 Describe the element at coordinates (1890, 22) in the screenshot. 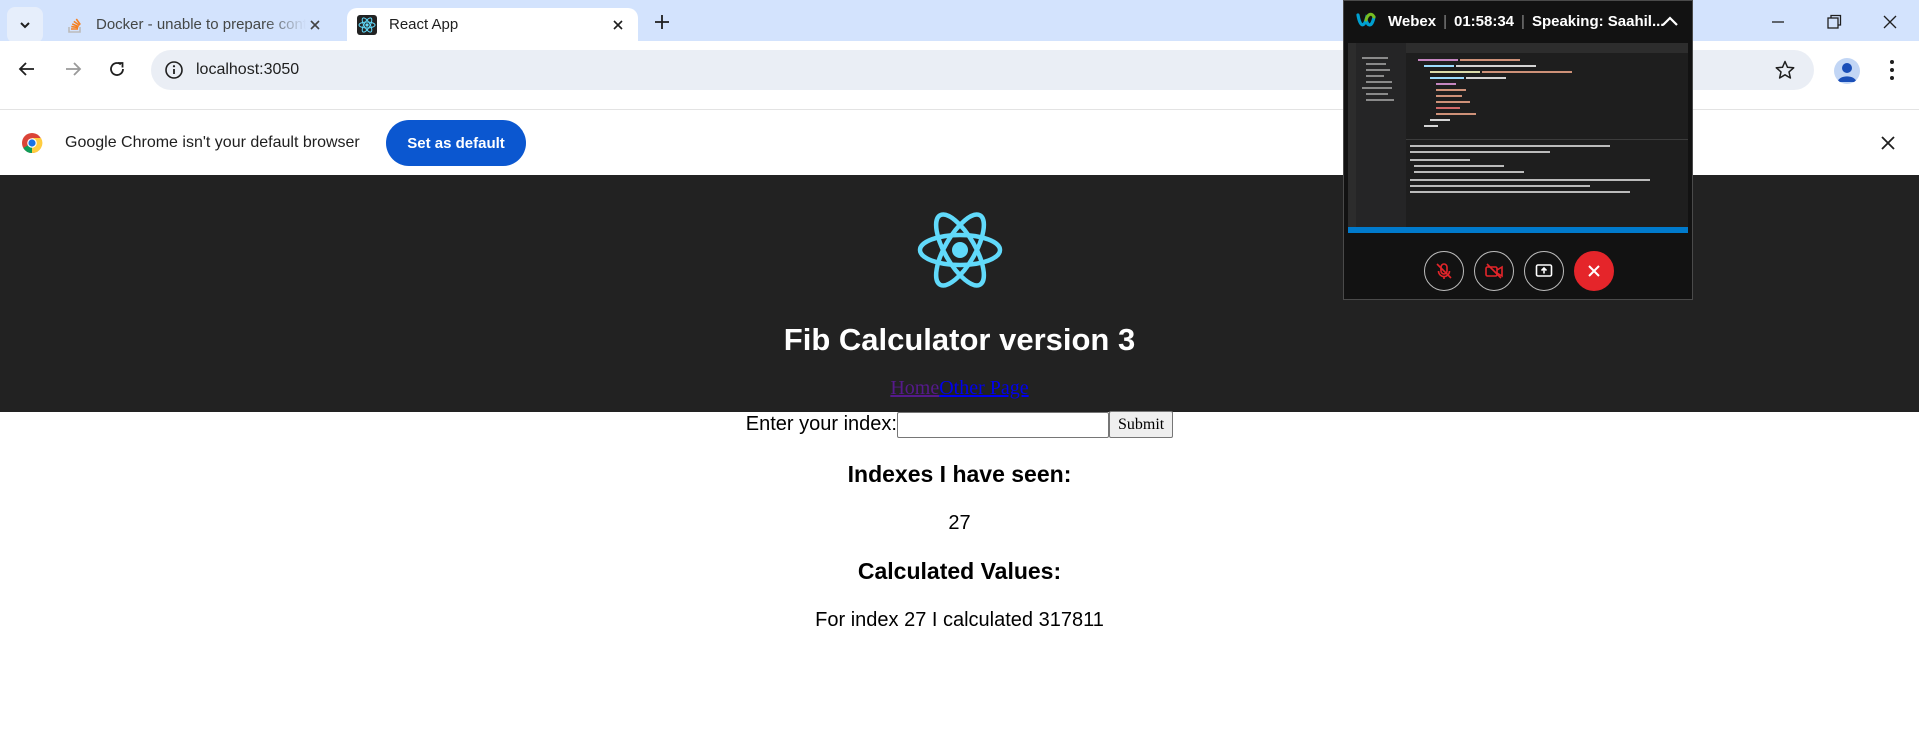

I see `close-window-icon` at that location.